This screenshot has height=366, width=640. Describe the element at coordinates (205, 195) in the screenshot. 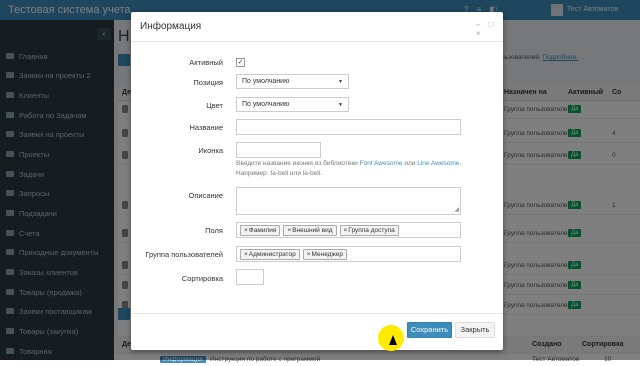

I see `description-label: Описание` at that location.